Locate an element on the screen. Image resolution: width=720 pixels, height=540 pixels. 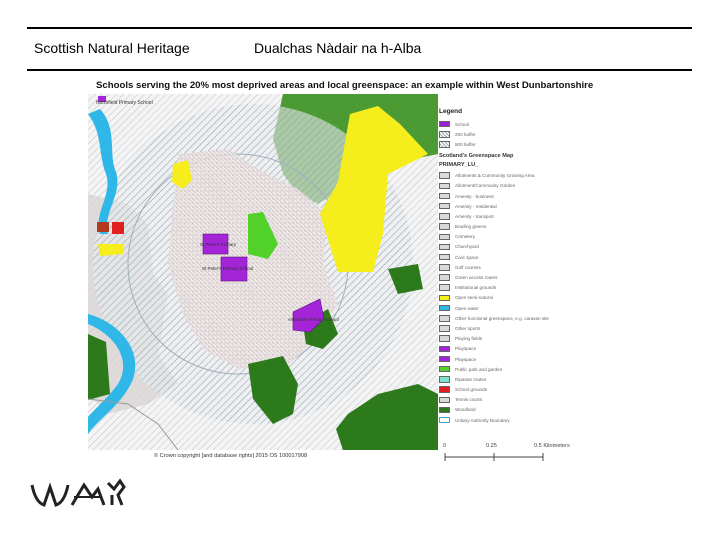
legend-category-row: Open water is located at coordinates (512, 308).